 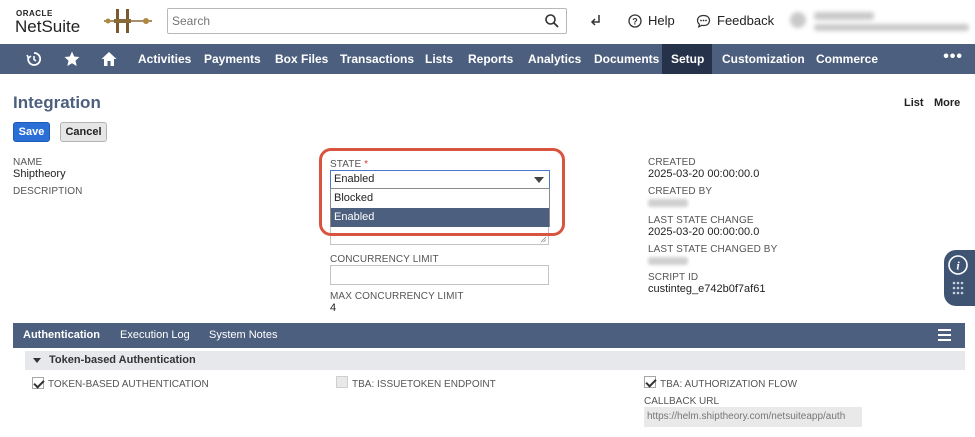 I want to click on issuetoken-checkbox, so click(x=342, y=382).